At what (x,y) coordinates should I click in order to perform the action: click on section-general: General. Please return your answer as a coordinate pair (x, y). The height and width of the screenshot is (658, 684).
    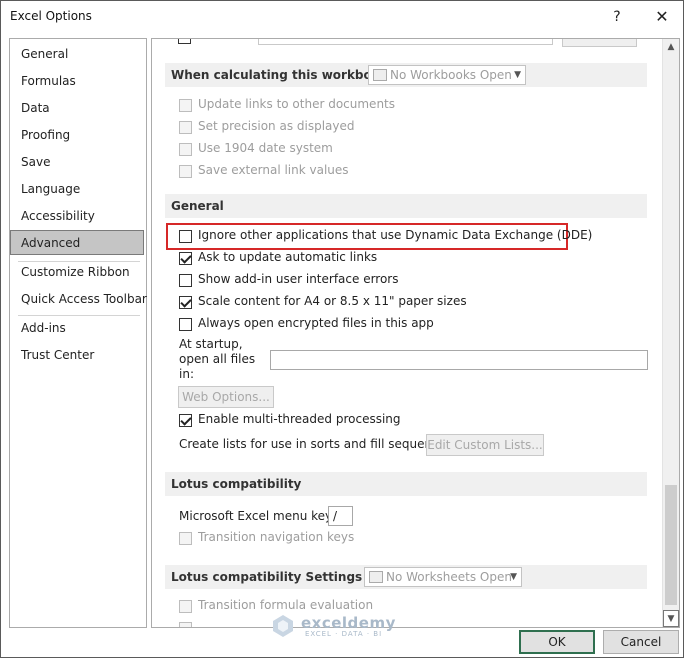
    Looking at the image, I should click on (406, 206).